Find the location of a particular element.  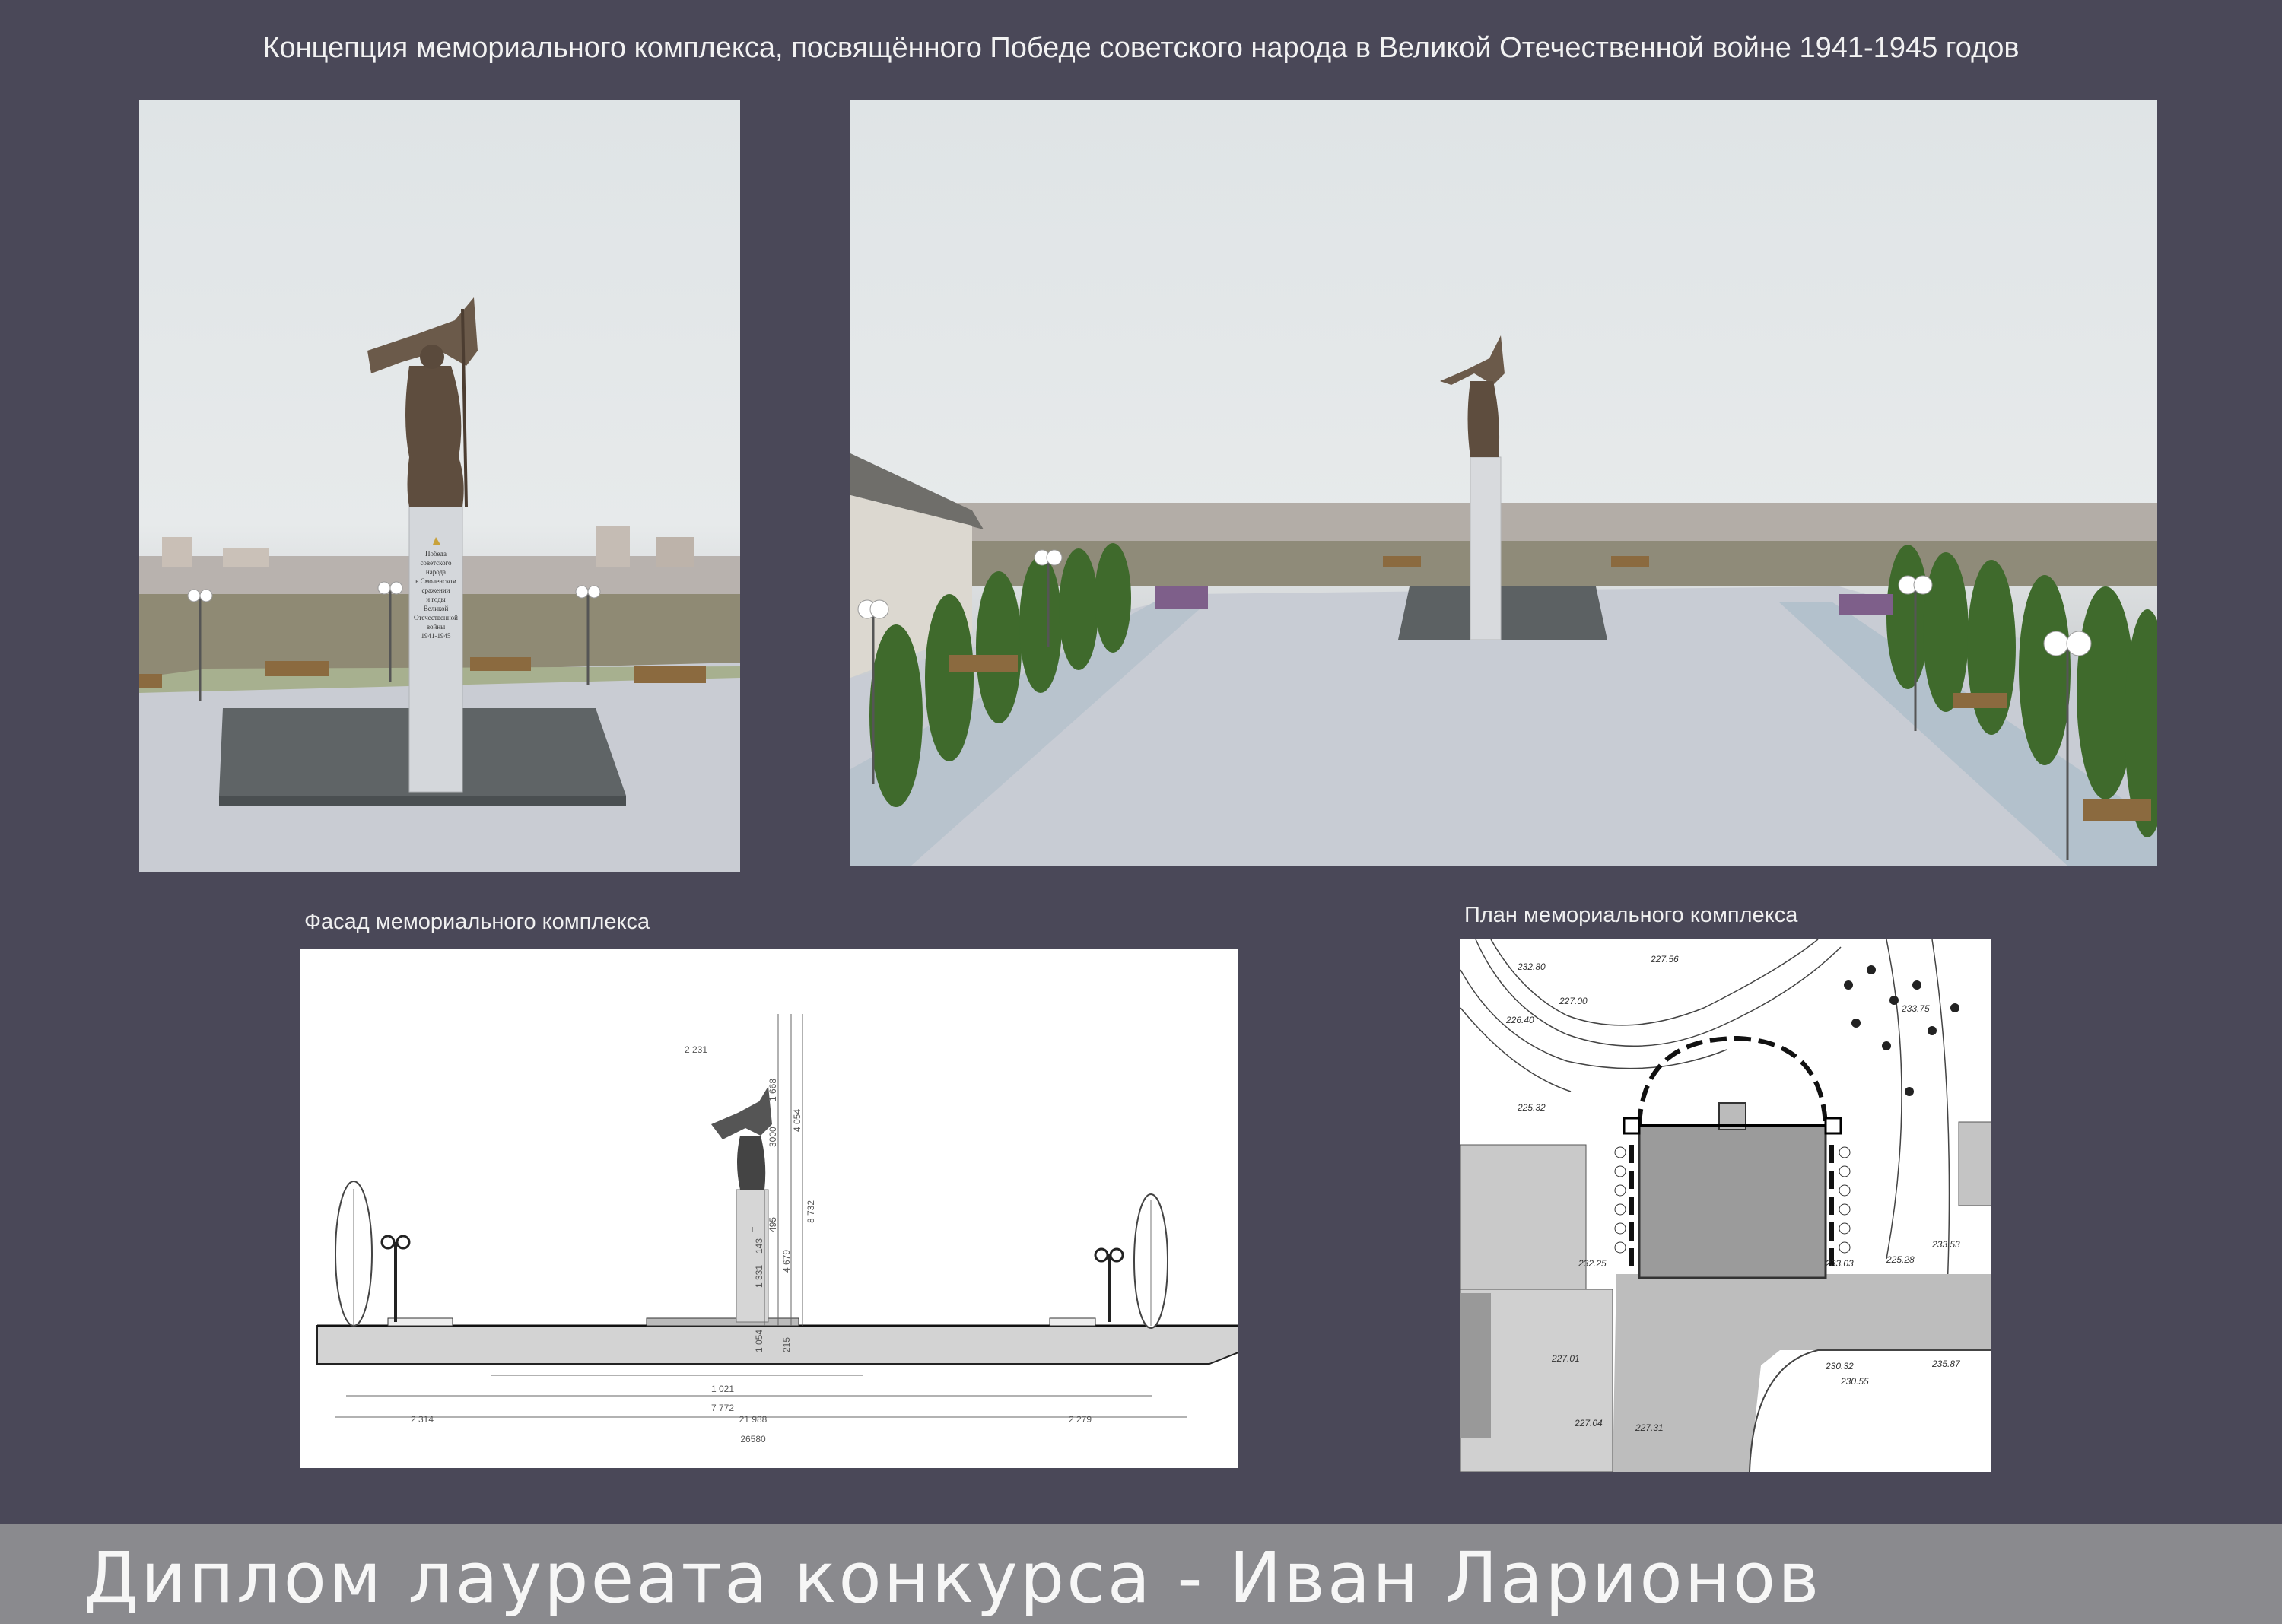

elevation-mark: 232.25 is located at coordinates (1592, 1263).